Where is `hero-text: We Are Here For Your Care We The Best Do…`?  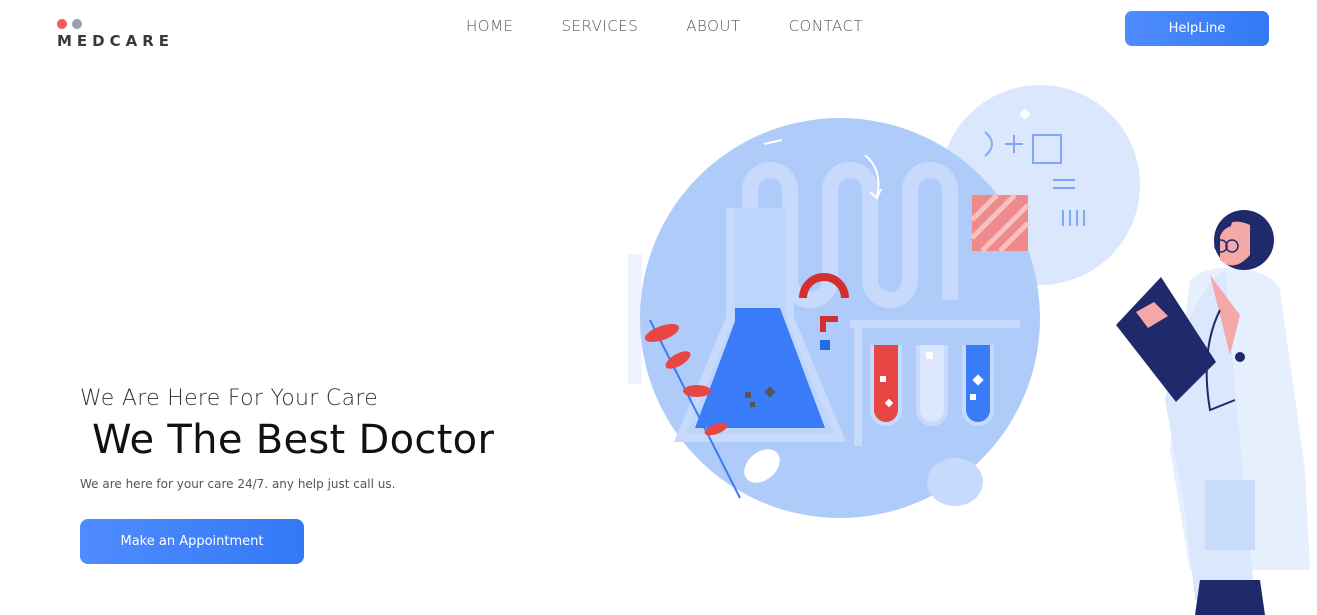
hero-text: We Are Here For Your Care We The Best Do… is located at coordinates (287, 438).